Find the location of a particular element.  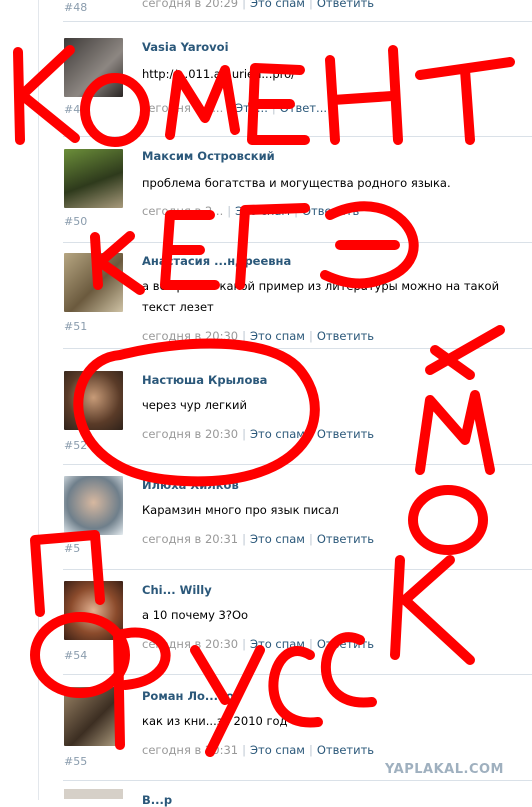

comment-number: #55 is located at coordinates (76, 761).